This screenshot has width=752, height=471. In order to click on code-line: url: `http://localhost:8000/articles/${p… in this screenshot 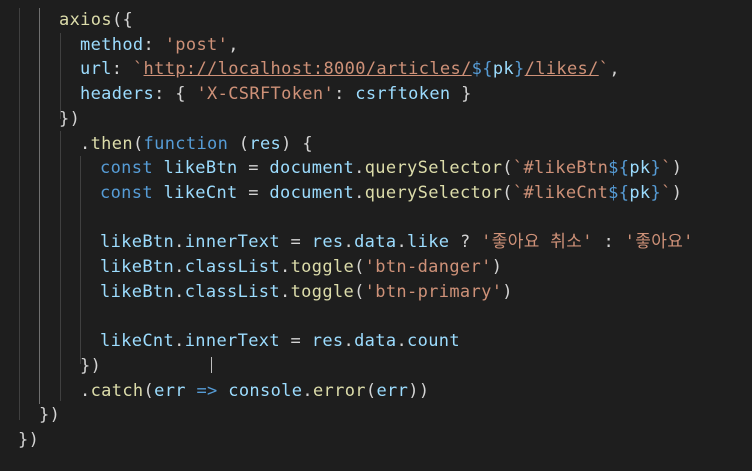, I will do `click(350, 69)`.